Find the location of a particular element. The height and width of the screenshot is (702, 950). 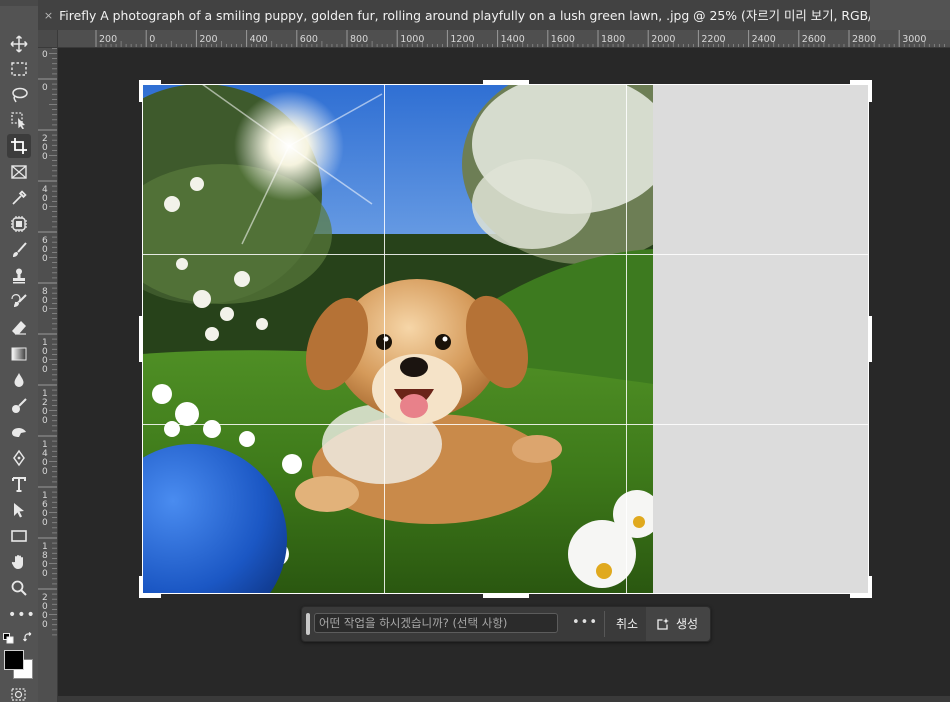

eyedropper-icon is located at coordinates (19, 197).